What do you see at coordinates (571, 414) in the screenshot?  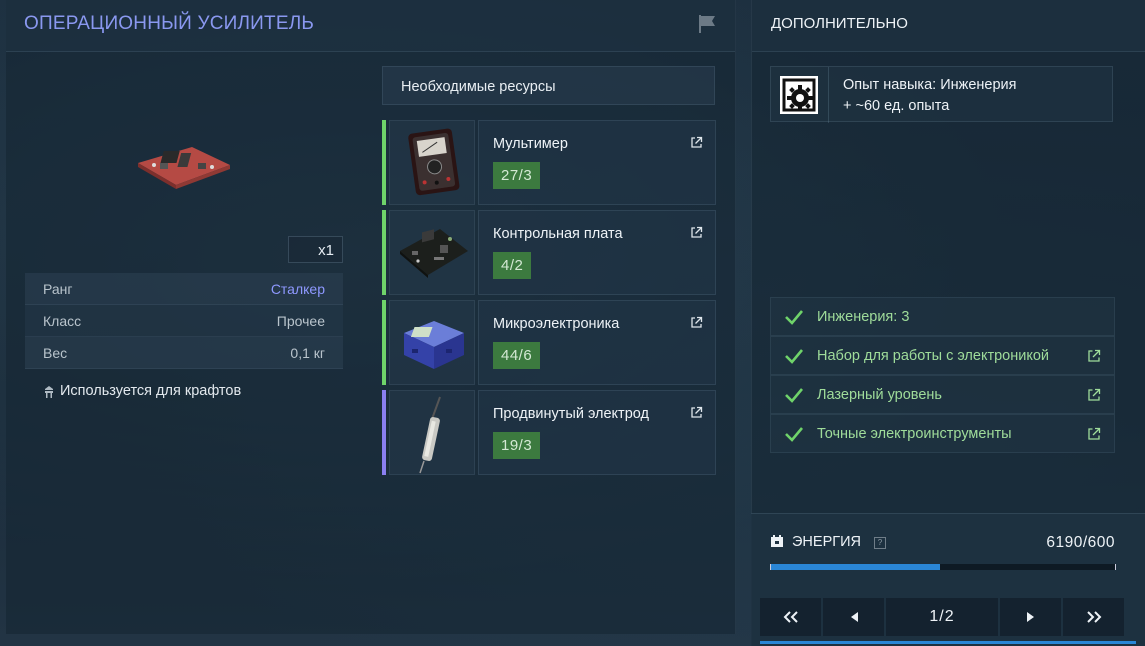 I see `resource-name: Продвинутый электрод` at bounding box center [571, 414].